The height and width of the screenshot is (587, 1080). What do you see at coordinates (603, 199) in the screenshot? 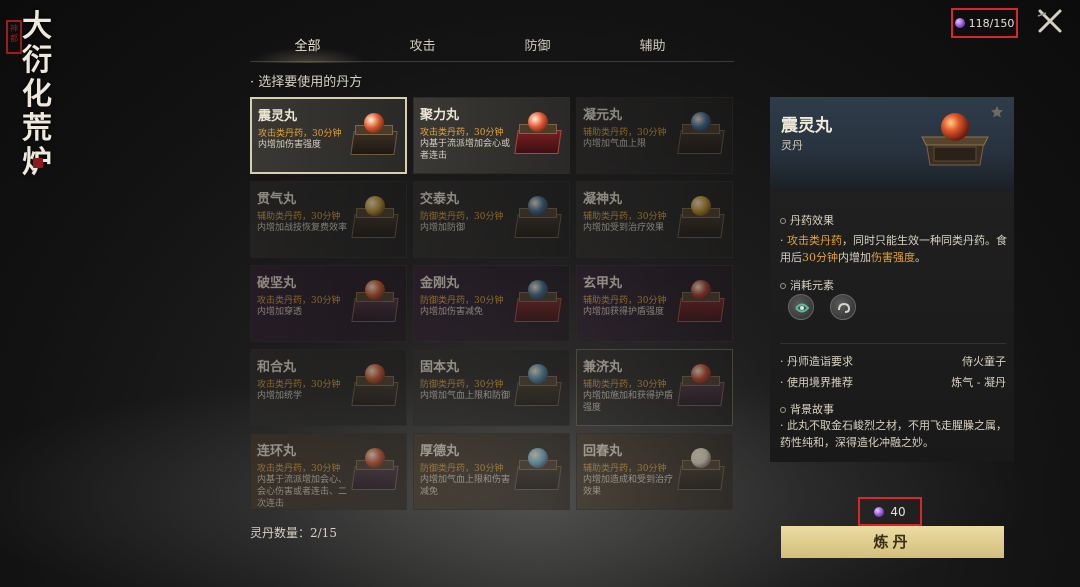
I see `recipe-name: 凝神丸` at bounding box center [603, 199].